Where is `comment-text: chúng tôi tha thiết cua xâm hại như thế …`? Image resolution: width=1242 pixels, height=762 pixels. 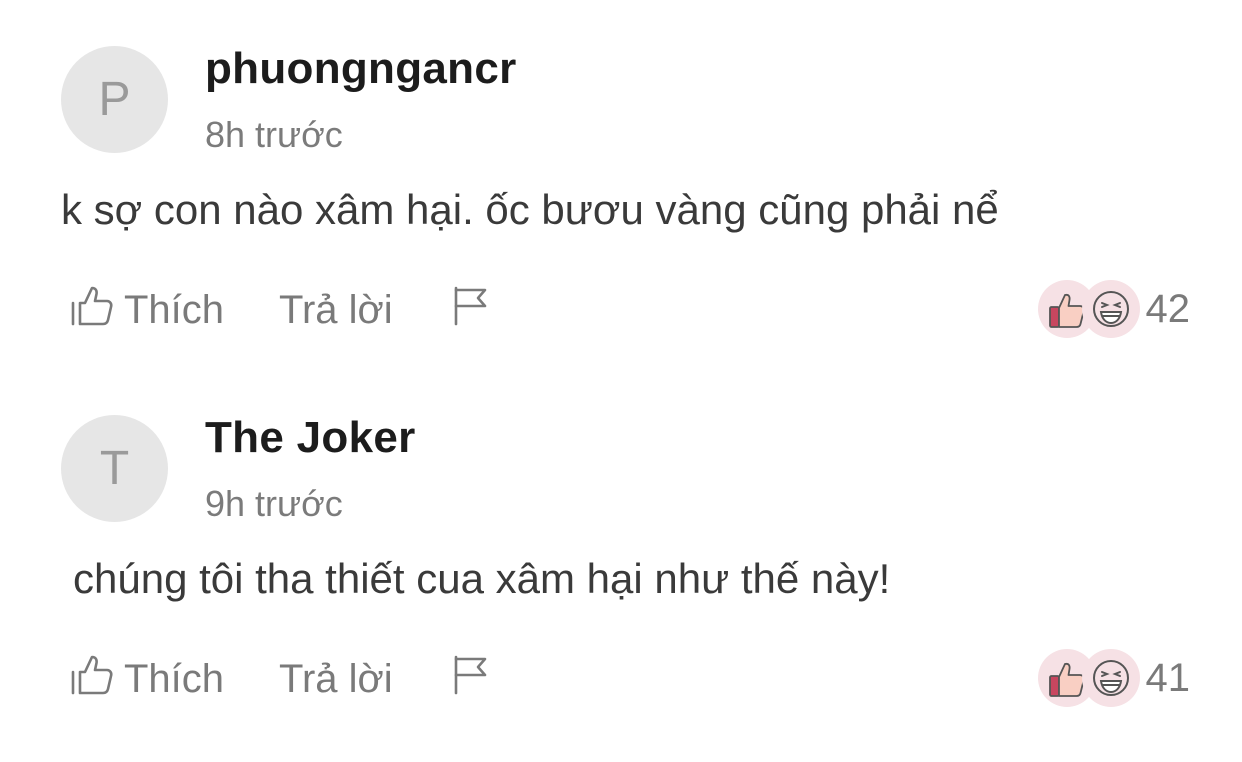 comment-text: chúng tôi tha thiết cua xâm hại như thế … is located at coordinates (482, 578).